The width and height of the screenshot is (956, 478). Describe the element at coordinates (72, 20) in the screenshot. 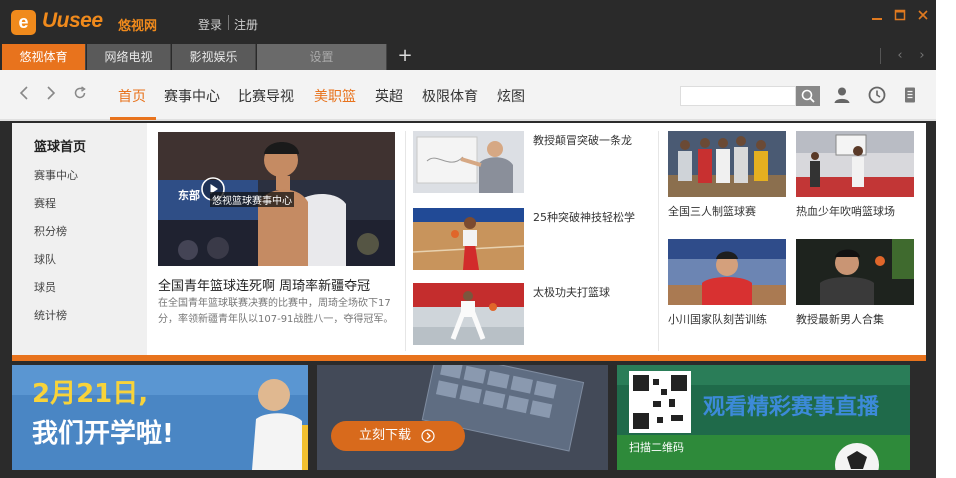

I see `logo-text: Uusee` at that location.